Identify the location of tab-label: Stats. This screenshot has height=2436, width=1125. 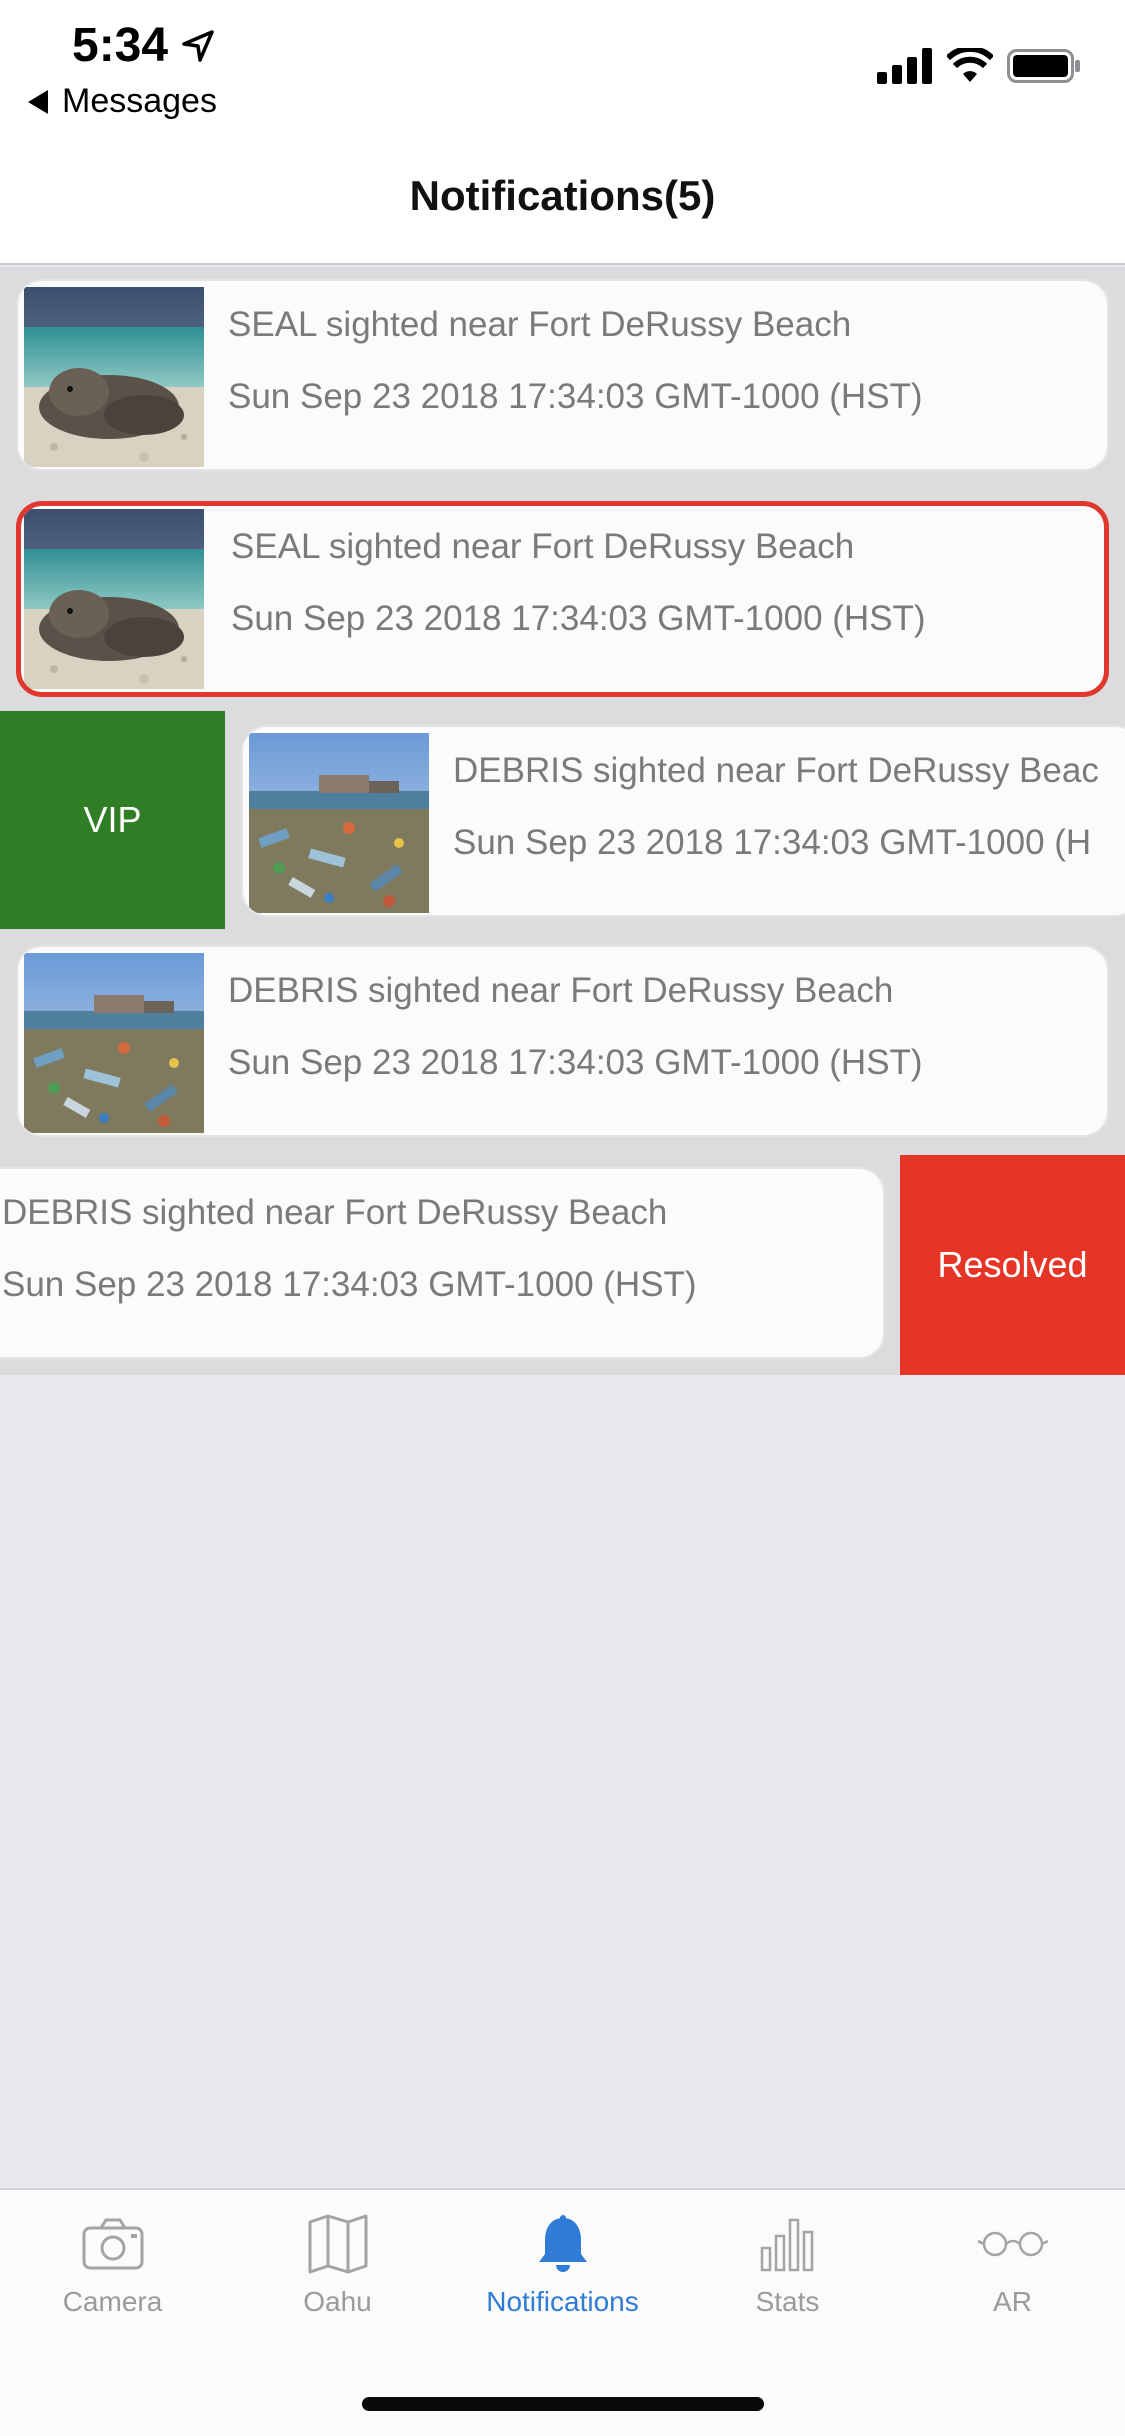
(787, 2301).